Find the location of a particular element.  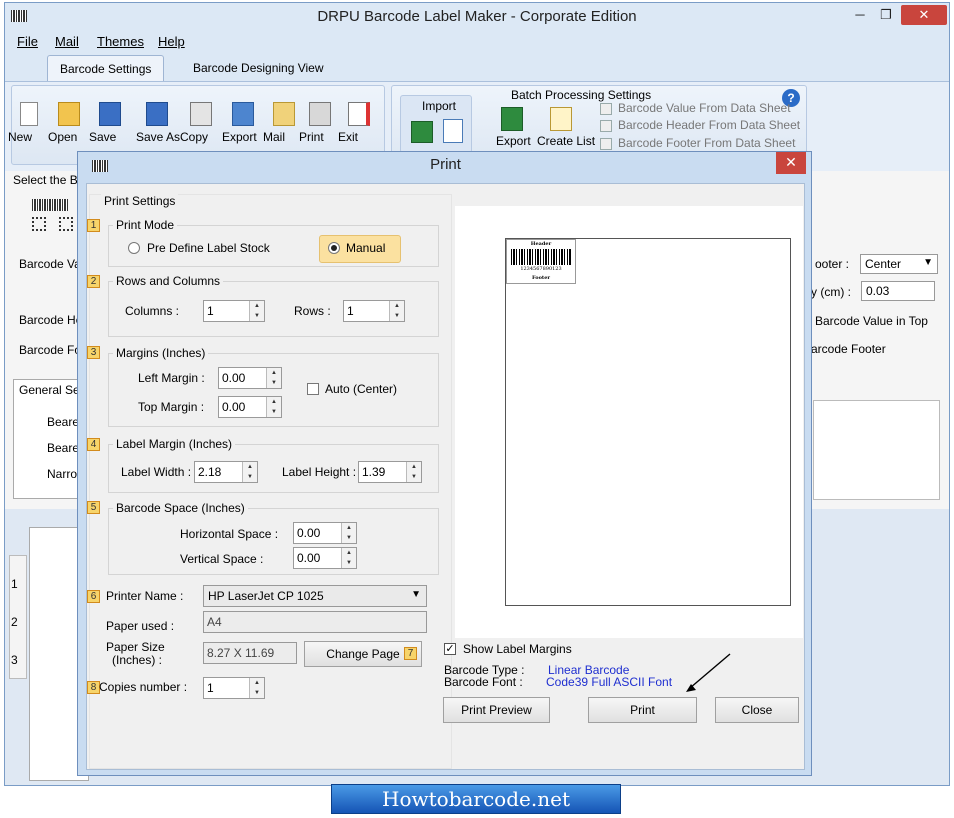

print-confirm-button: Print is located at coordinates (642, 710).